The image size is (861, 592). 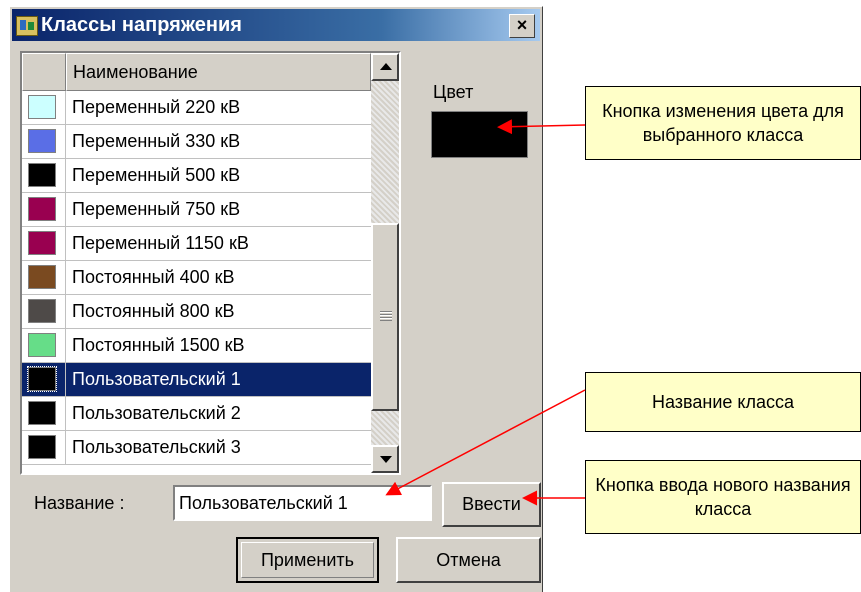 I want to click on dialog-title: Классы напряжения, so click(x=141, y=25).